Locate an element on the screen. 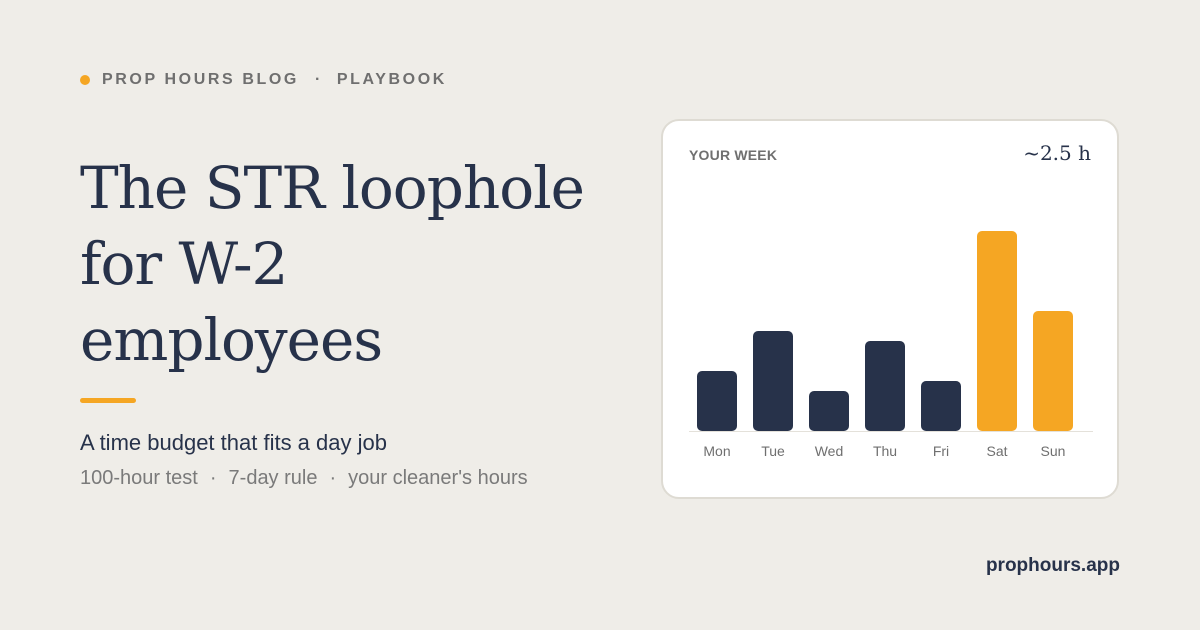  tick-label-wed: Wed is located at coordinates (829, 451).